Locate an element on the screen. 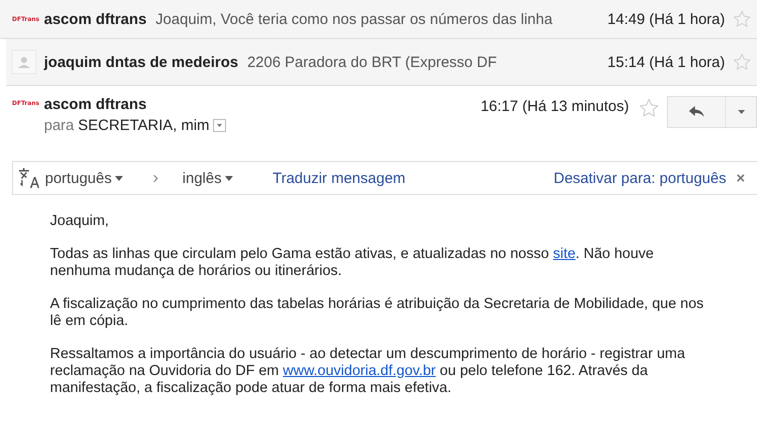 The height and width of the screenshot is (423, 757). body-paragraph: Todas as linhas que circulam pelo Gama estão ativas, e atualizadas no nosso site. Não houve nenhuma mudança de horários ou itinerários. is located at coordinates (352, 263).